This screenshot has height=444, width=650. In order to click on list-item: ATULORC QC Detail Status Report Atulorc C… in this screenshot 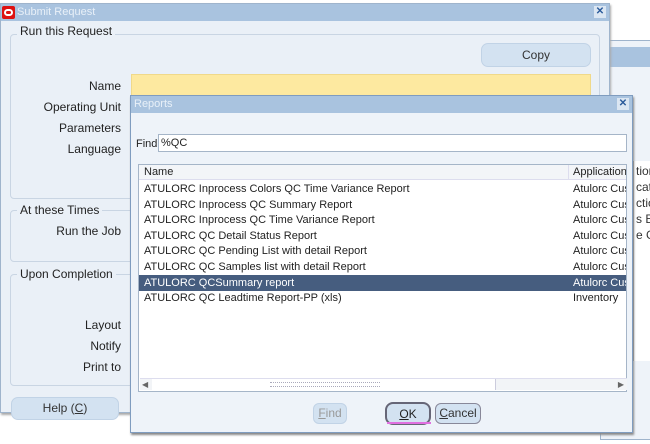, I will do `click(382, 236)`.